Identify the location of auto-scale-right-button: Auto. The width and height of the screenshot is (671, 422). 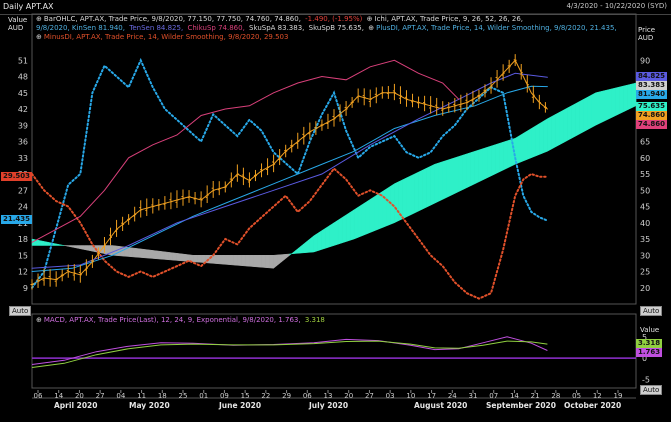
(651, 311).